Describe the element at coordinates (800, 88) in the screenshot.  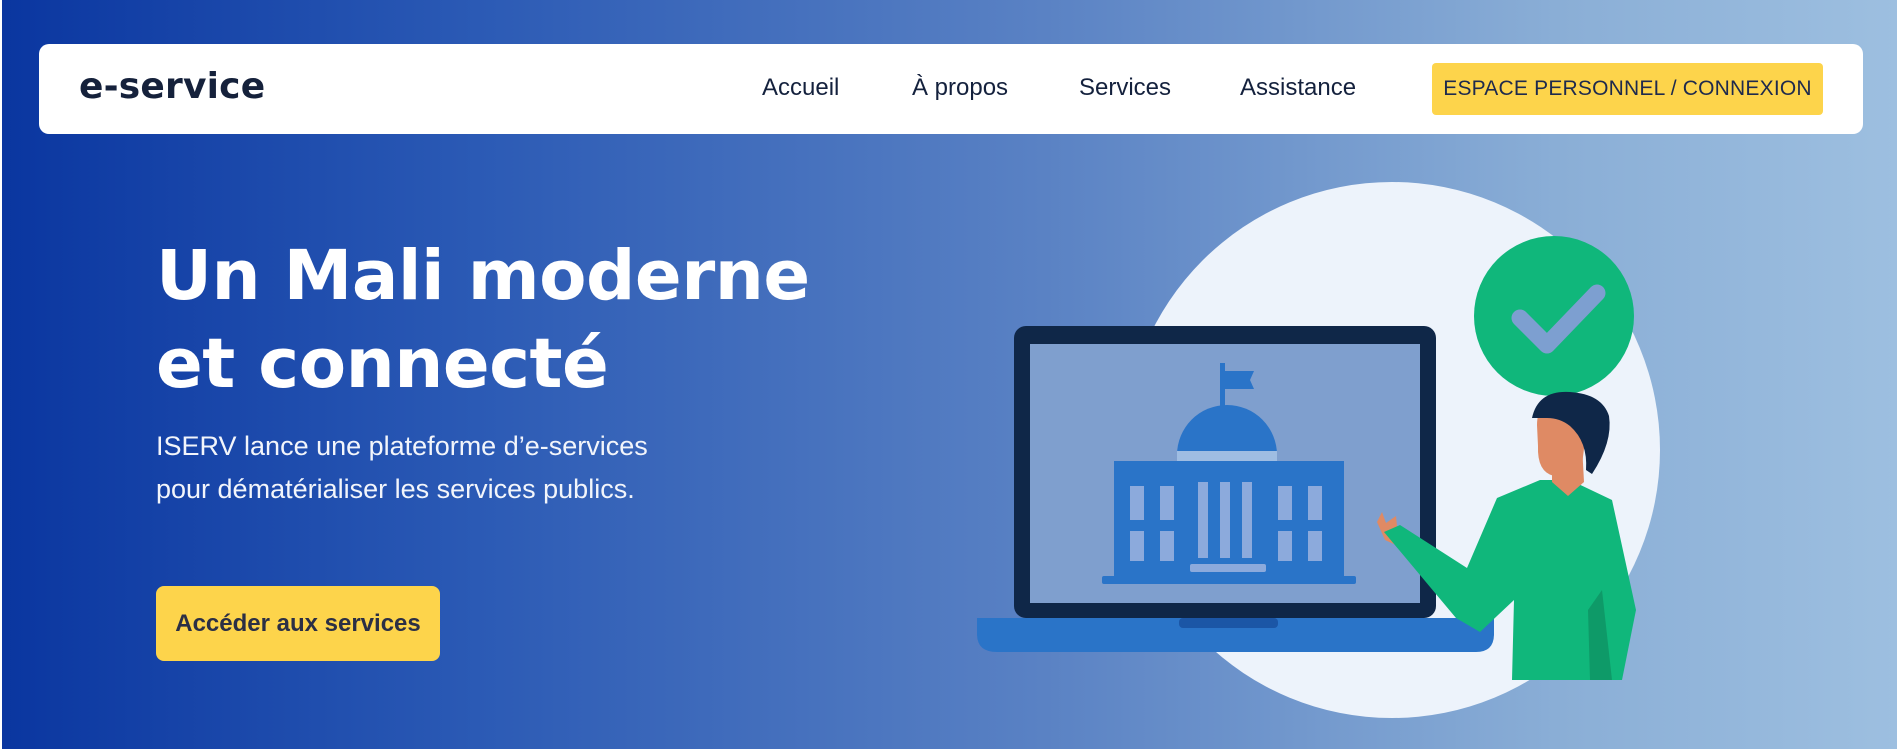
I see `nav-link-accueil: Accueil` at that location.